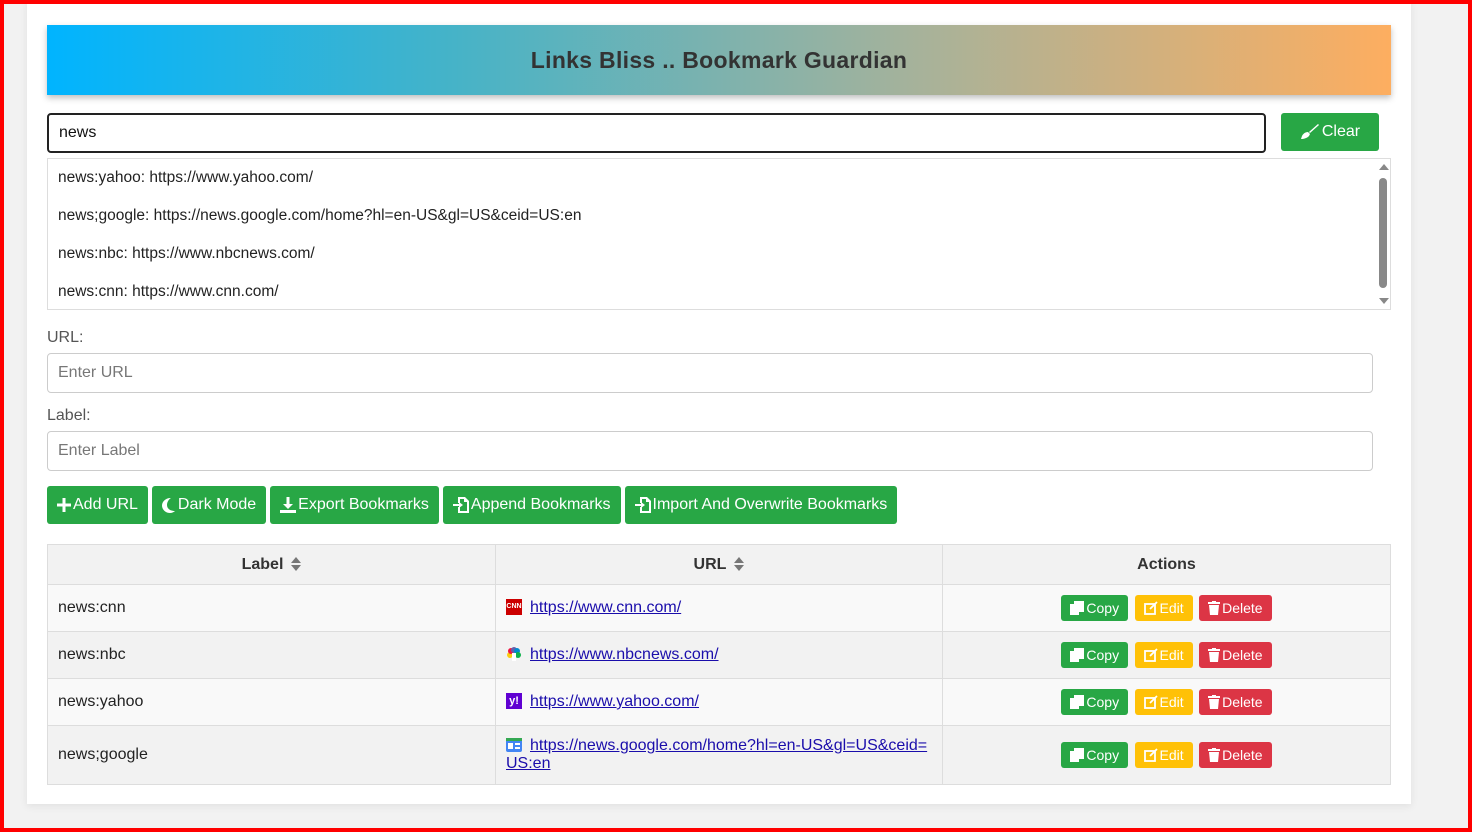 The width and height of the screenshot is (1472, 832). I want to click on row-label: news:nbc, so click(271, 655).